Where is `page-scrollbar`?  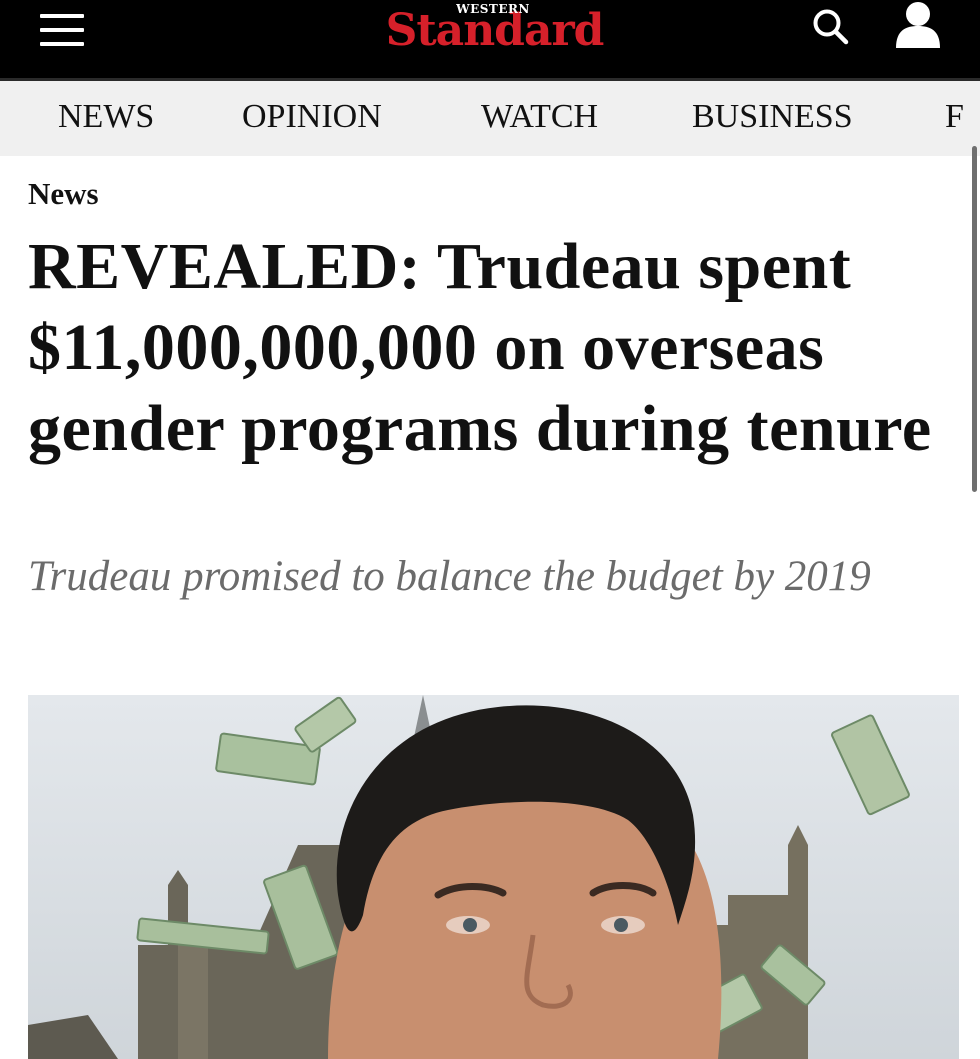 page-scrollbar is located at coordinates (974, 319).